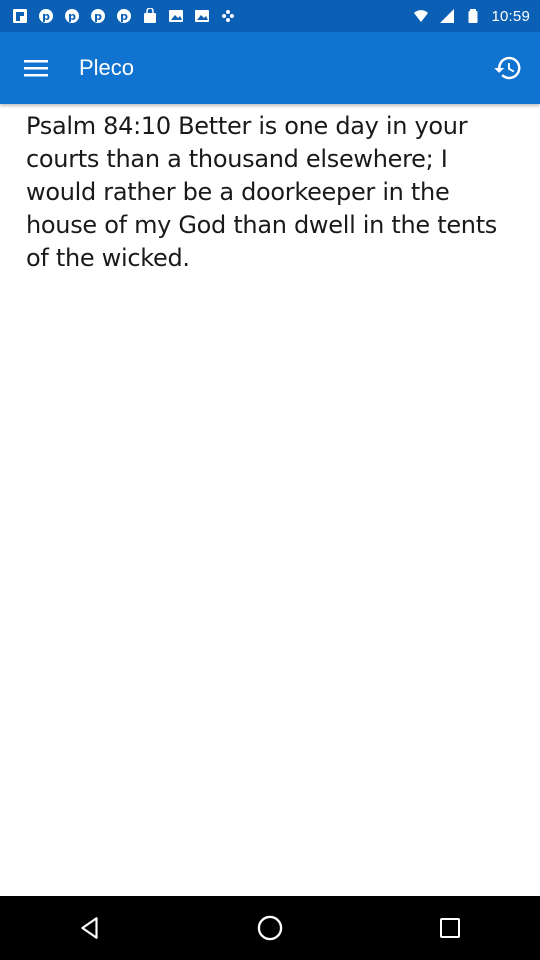 The height and width of the screenshot is (960, 540). I want to click on menu-icon, so click(36, 68).